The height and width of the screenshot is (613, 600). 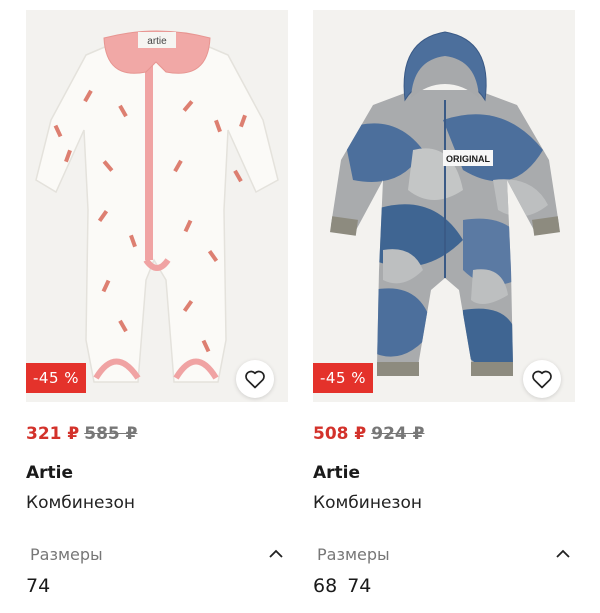 I want to click on old-price: 585 ₽, so click(x=111, y=434).